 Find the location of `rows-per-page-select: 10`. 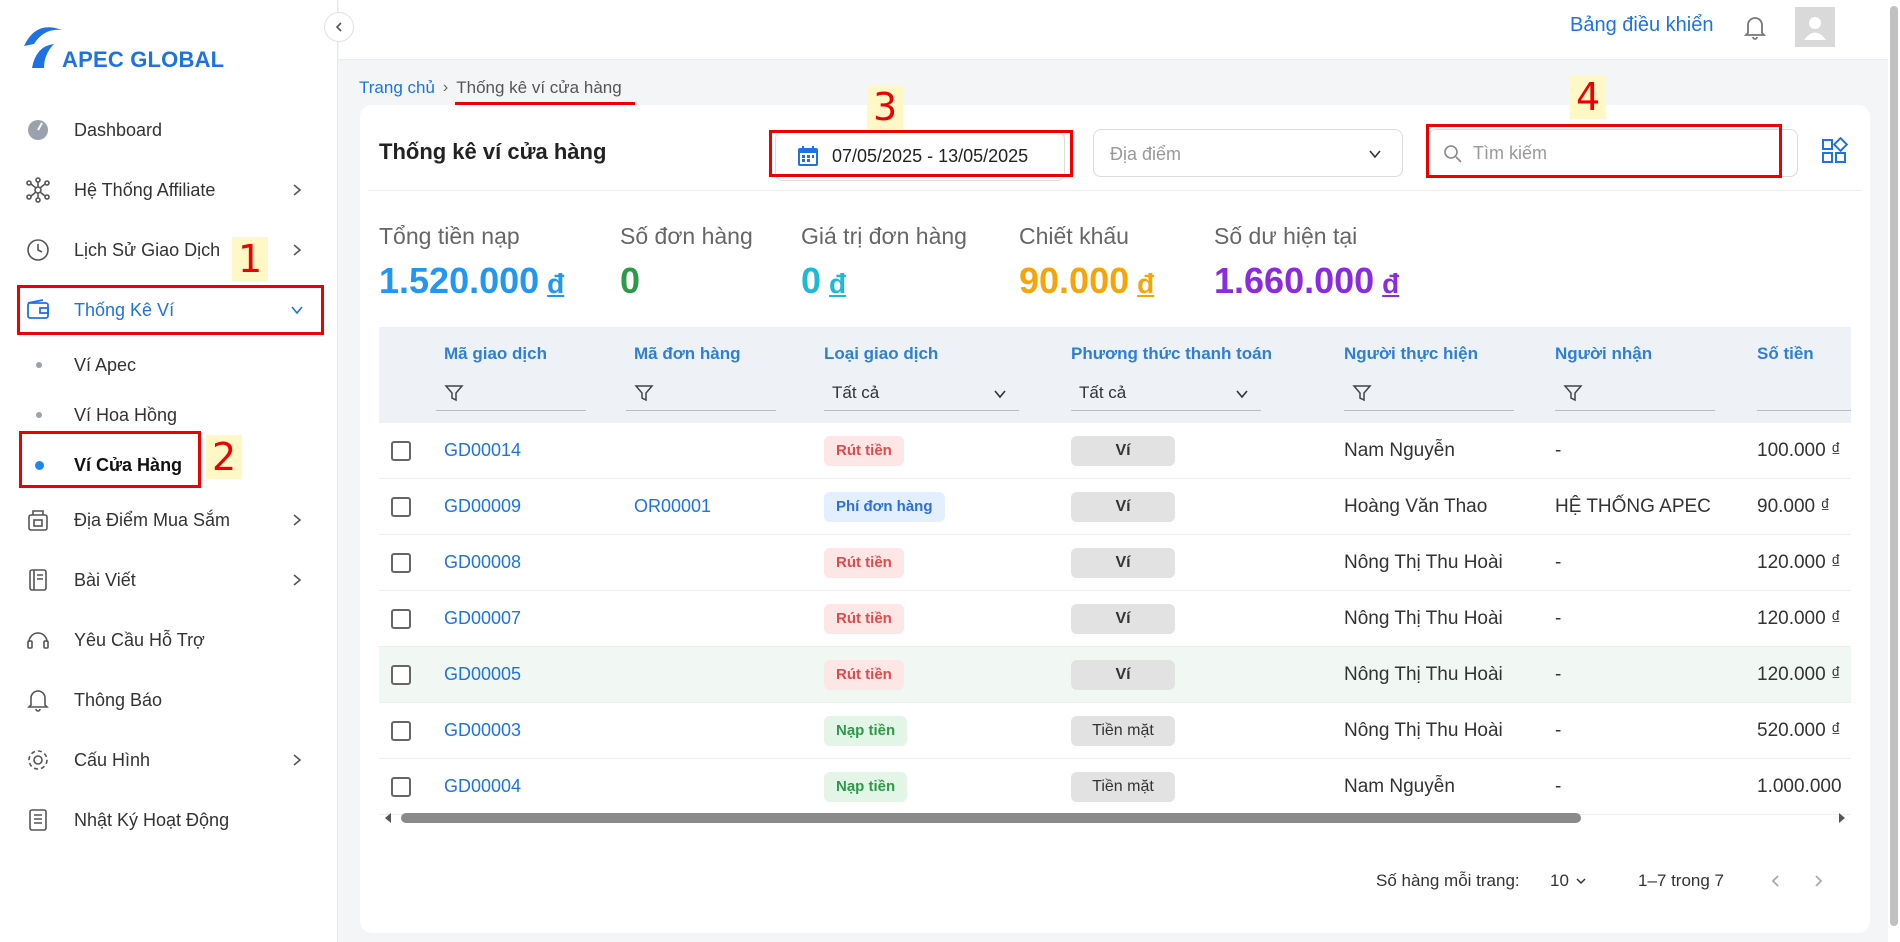

rows-per-page-select: 10 is located at coordinates (1568, 881).